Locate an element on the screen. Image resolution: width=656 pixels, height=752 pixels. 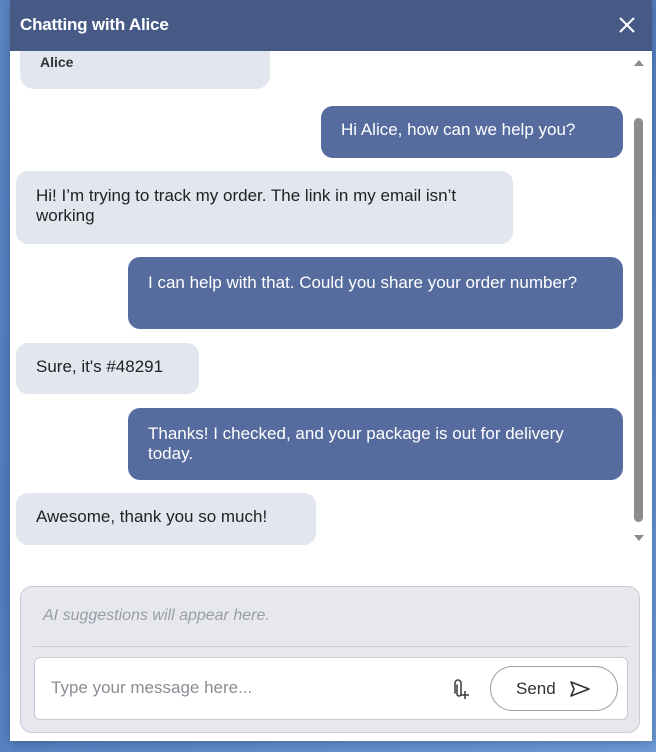
title-bar: Chatting with Alice is located at coordinates (331, 25).